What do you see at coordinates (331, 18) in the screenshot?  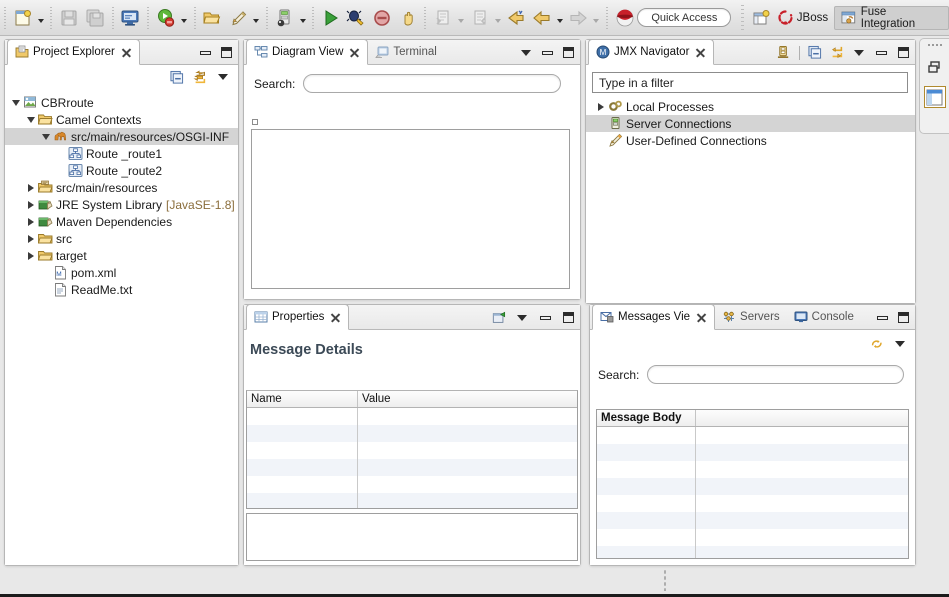 I see `run-button` at bounding box center [331, 18].